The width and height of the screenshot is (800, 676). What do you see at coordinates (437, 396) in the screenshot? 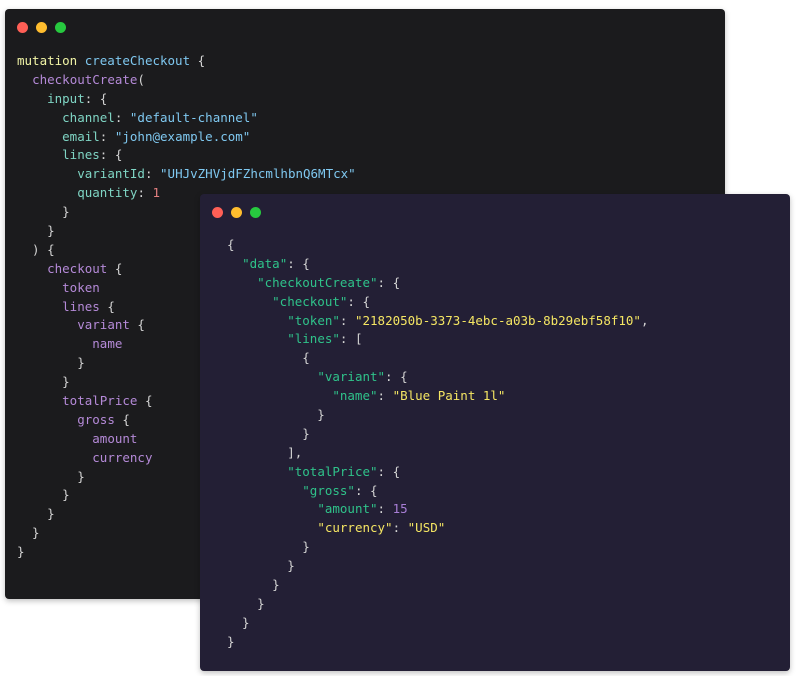
I see `code-line: "name": "Blue Paint 1l"` at bounding box center [437, 396].